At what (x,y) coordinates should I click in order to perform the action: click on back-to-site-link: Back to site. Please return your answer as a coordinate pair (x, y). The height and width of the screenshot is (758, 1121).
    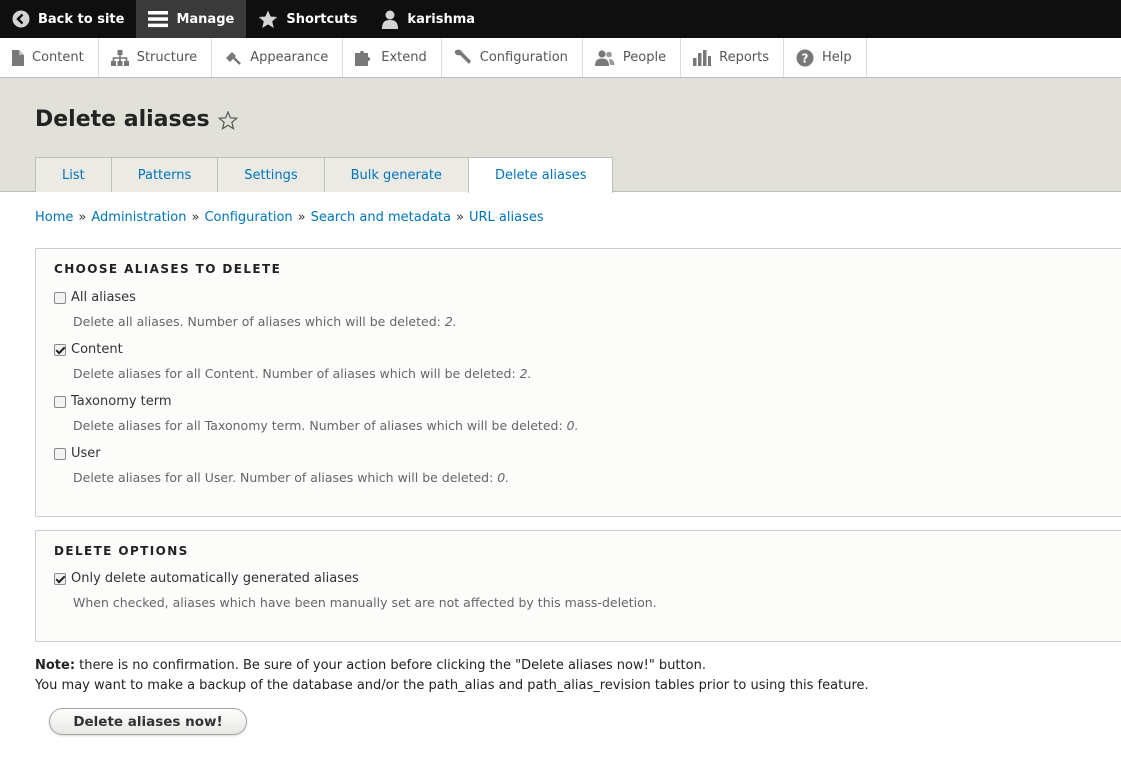
    Looking at the image, I should click on (68, 19).